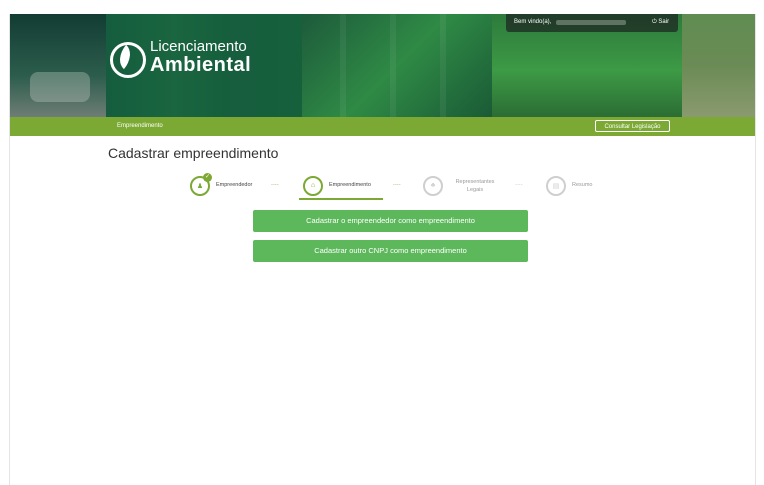 The width and height of the screenshot is (764, 485). What do you see at coordinates (341, 199) in the screenshot?
I see `active-step-underline` at bounding box center [341, 199].